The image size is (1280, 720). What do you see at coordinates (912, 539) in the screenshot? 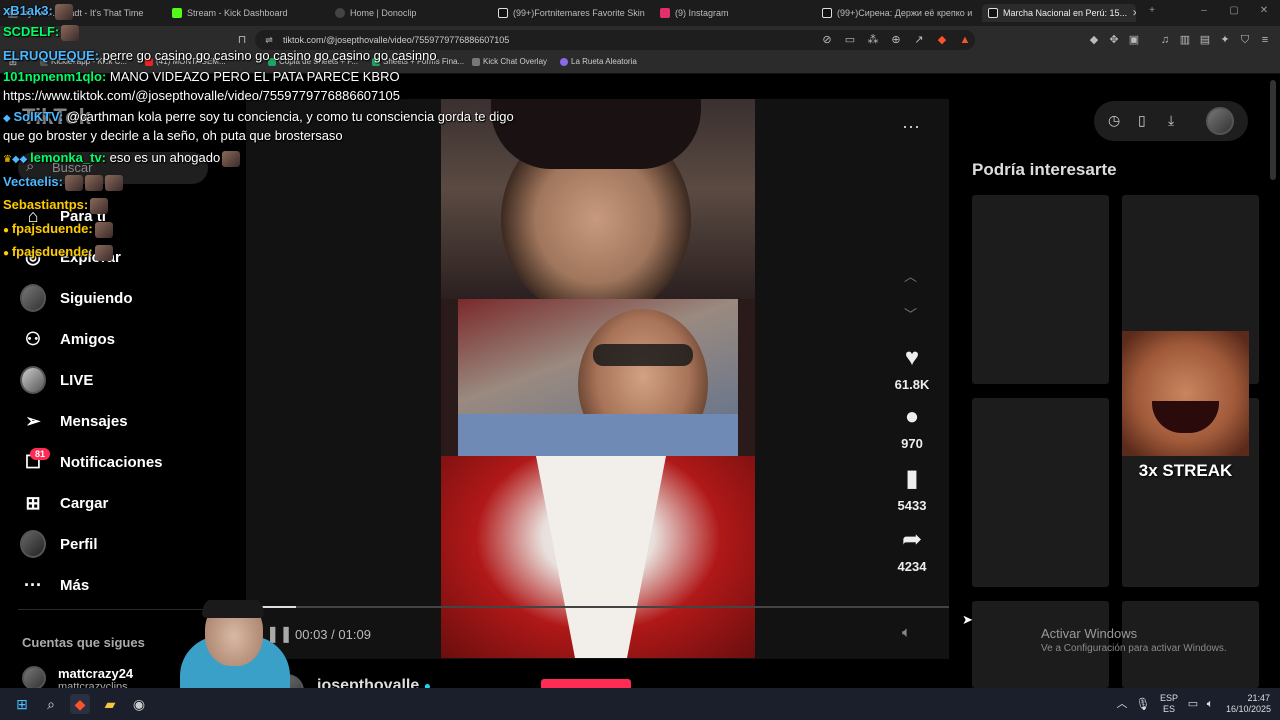
I see `share-arrow-icon: ➦` at bounding box center [912, 539].